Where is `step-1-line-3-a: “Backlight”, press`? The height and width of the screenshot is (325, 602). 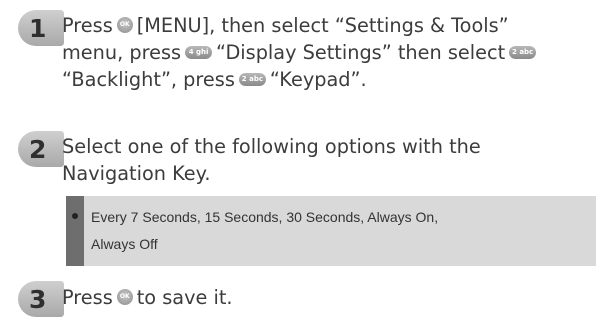 step-1-line-3-a: “Backlight”, press is located at coordinates (148, 79).